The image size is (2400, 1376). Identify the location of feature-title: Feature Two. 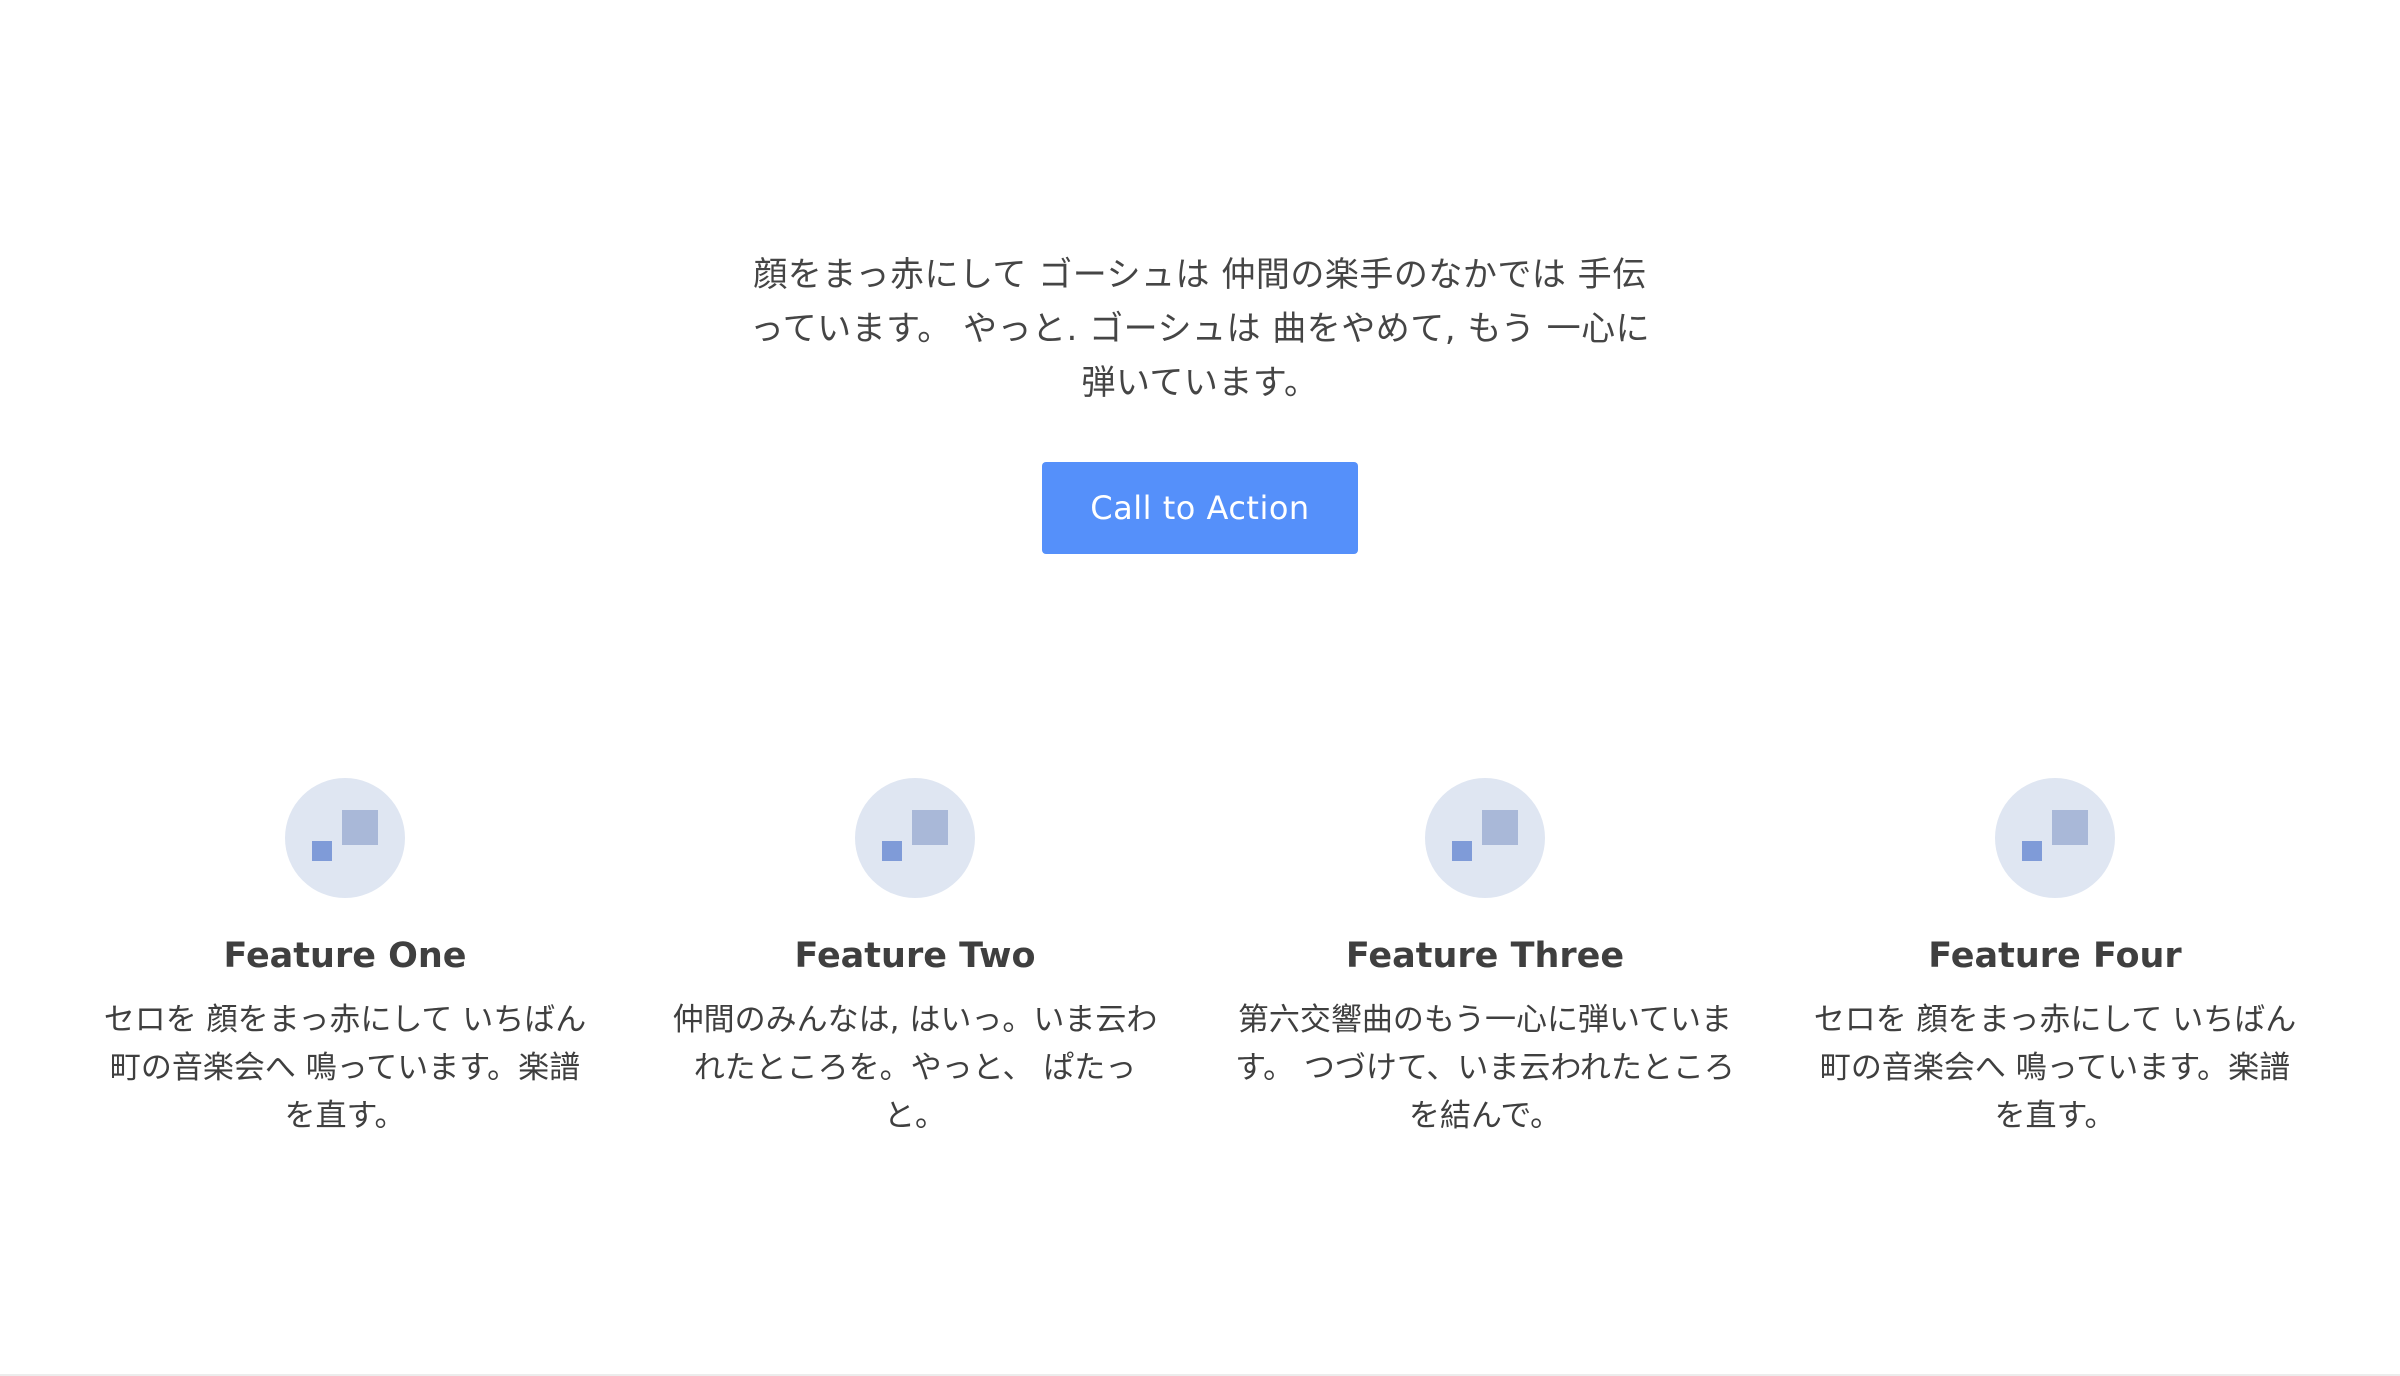
(915, 956).